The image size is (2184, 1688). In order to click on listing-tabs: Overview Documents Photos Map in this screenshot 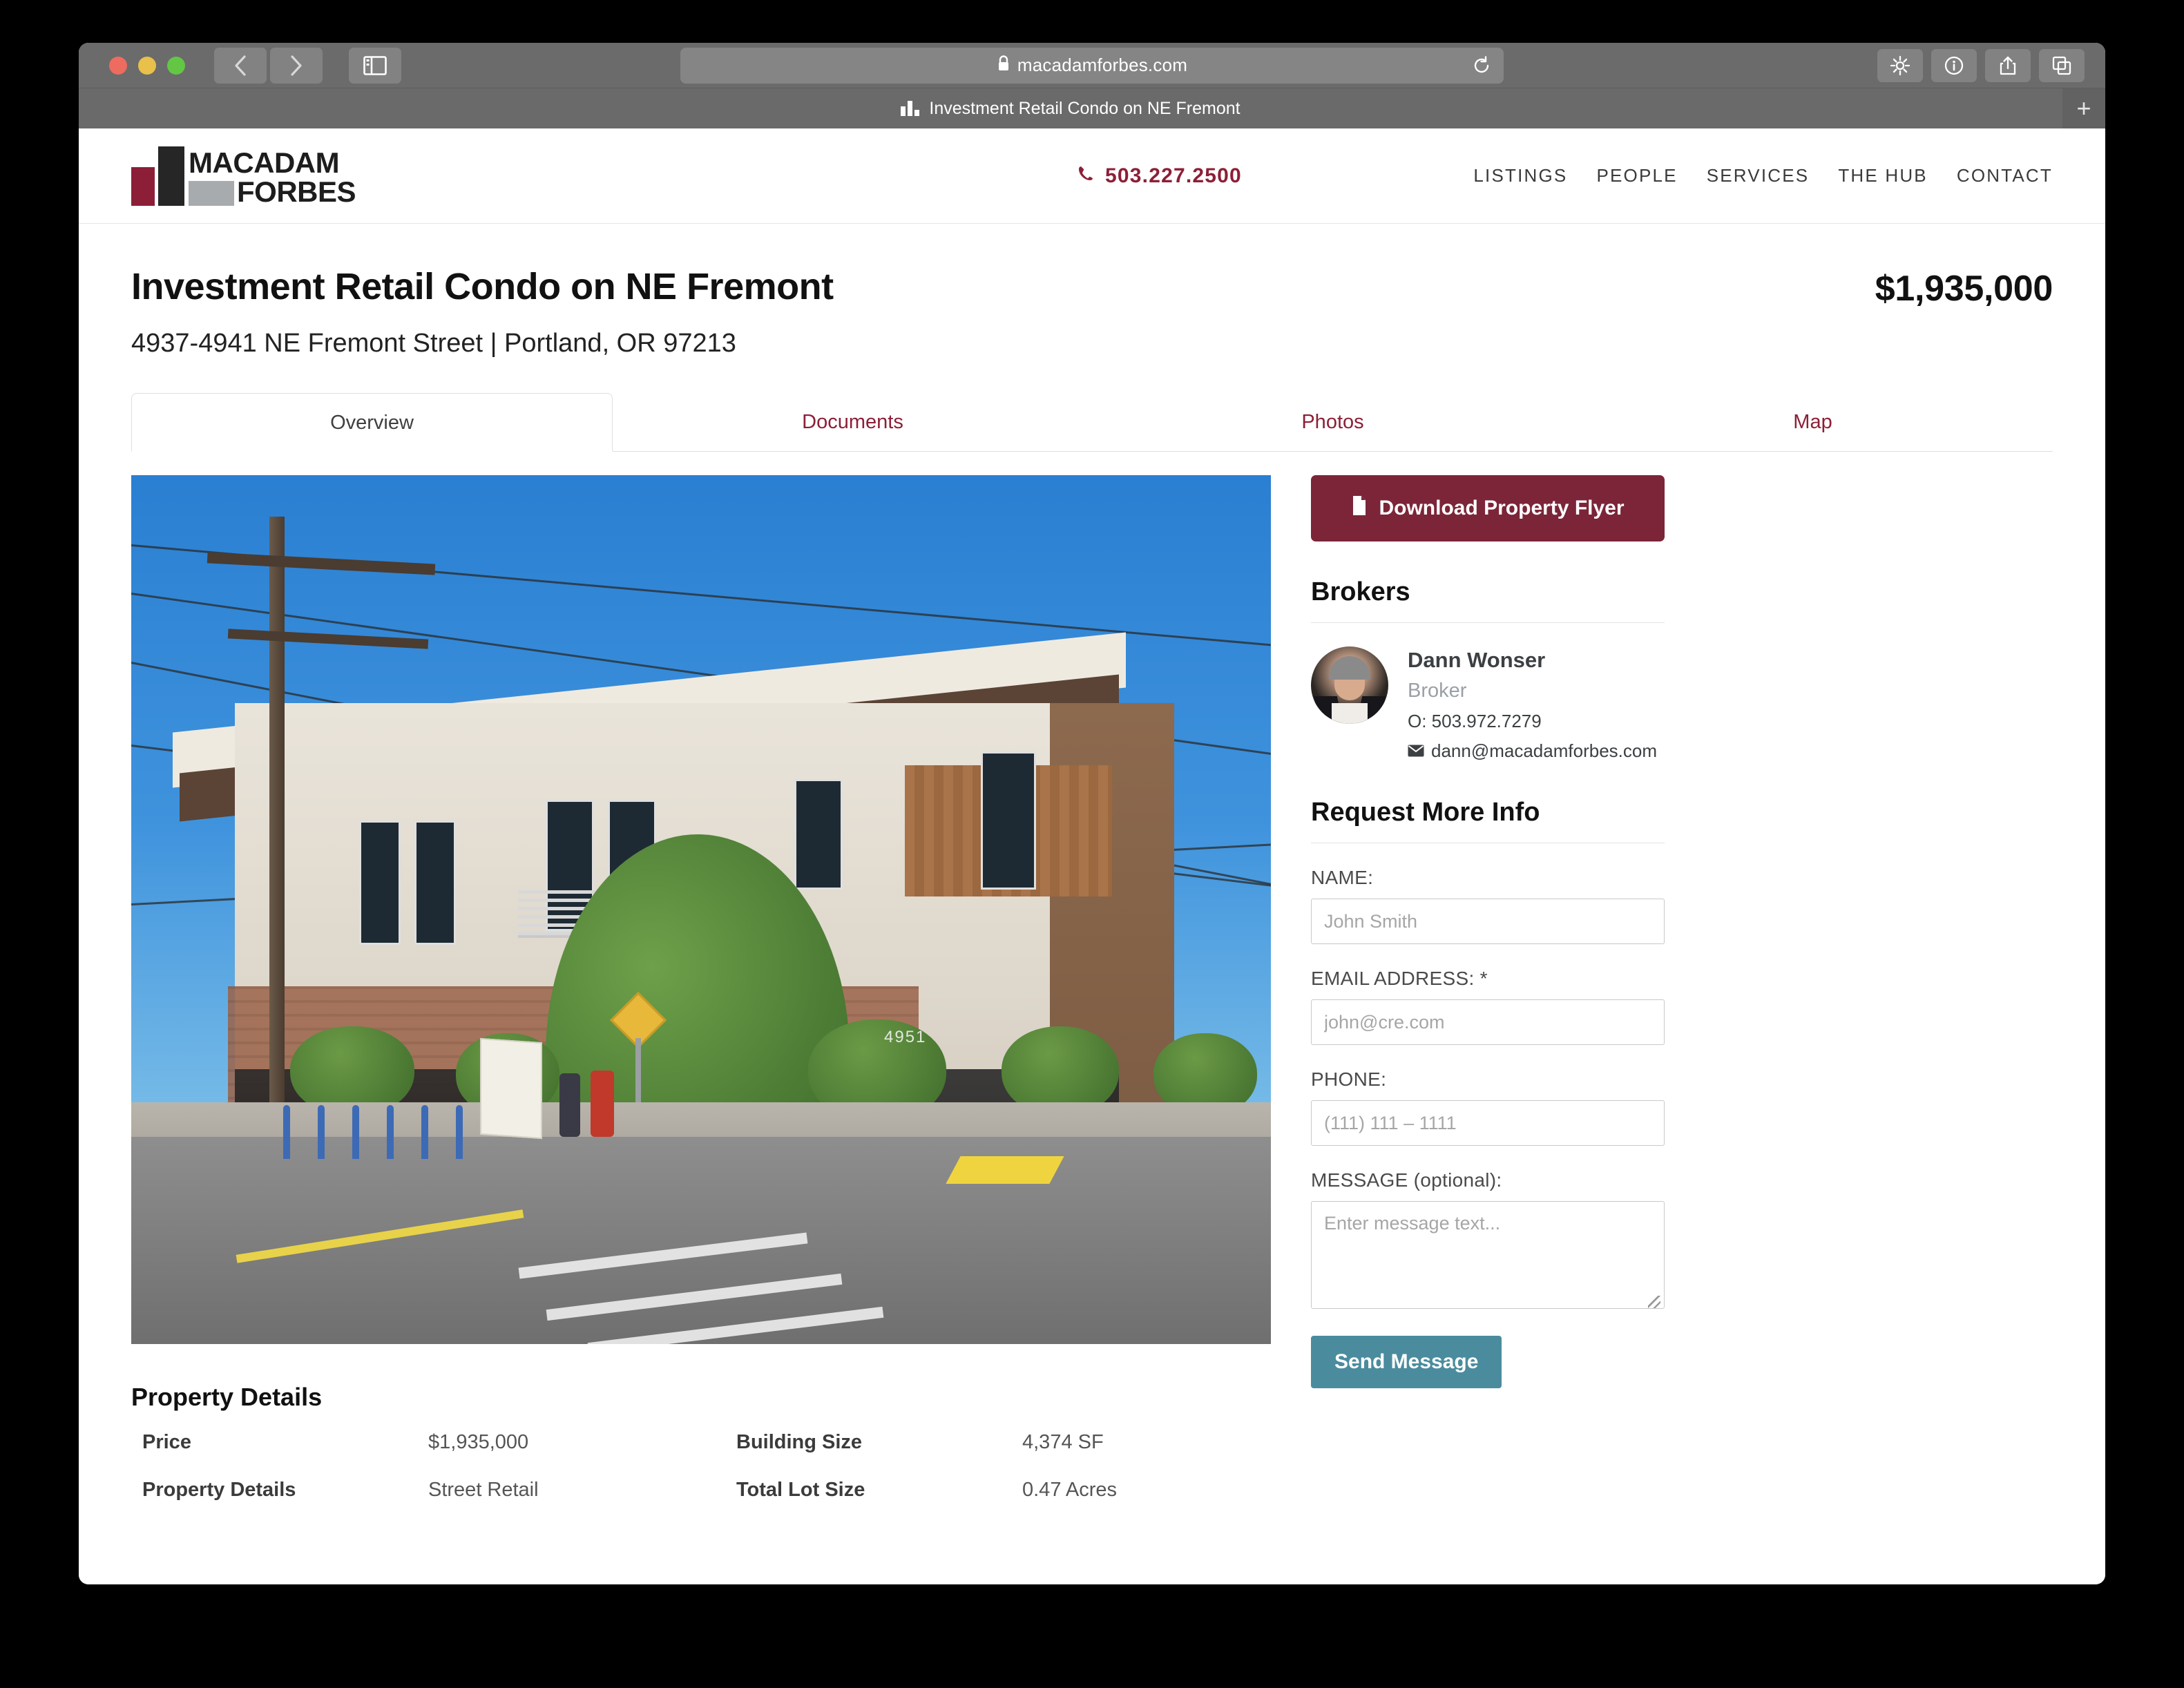, I will do `click(1092, 422)`.